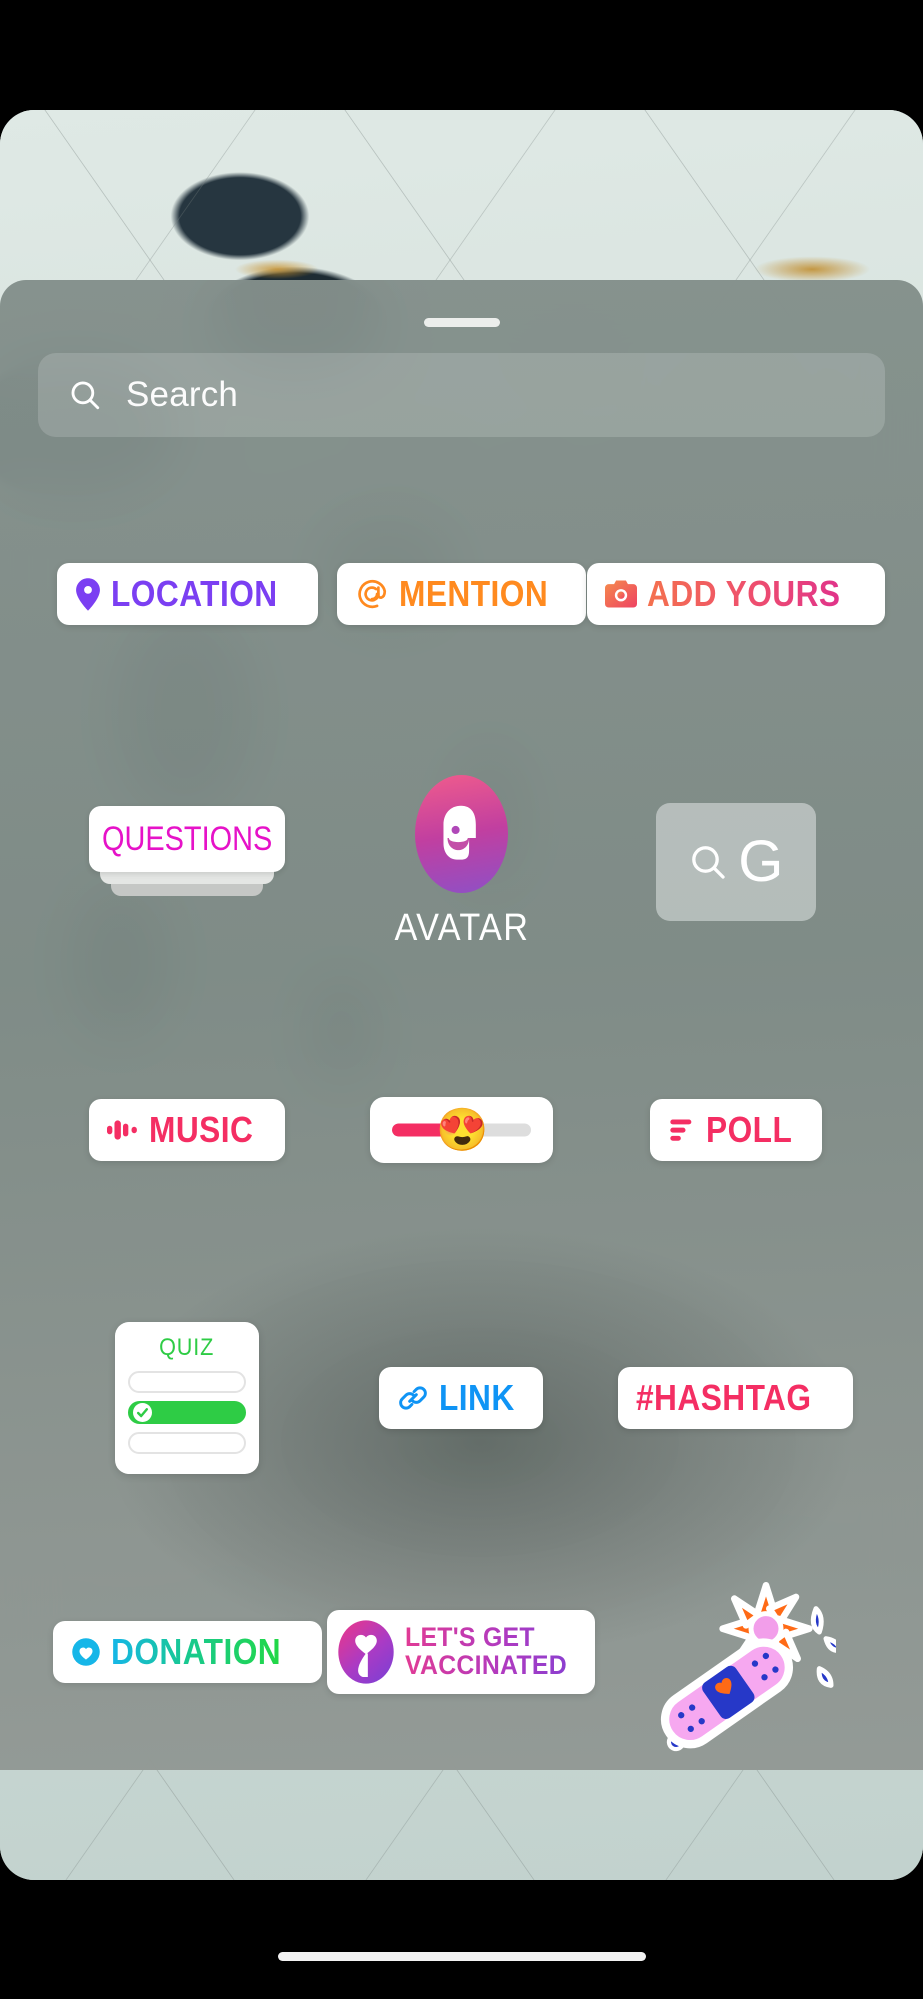 The width and height of the screenshot is (923, 1999). I want to click on sticker-poll-label: POLL, so click(749, 1129).